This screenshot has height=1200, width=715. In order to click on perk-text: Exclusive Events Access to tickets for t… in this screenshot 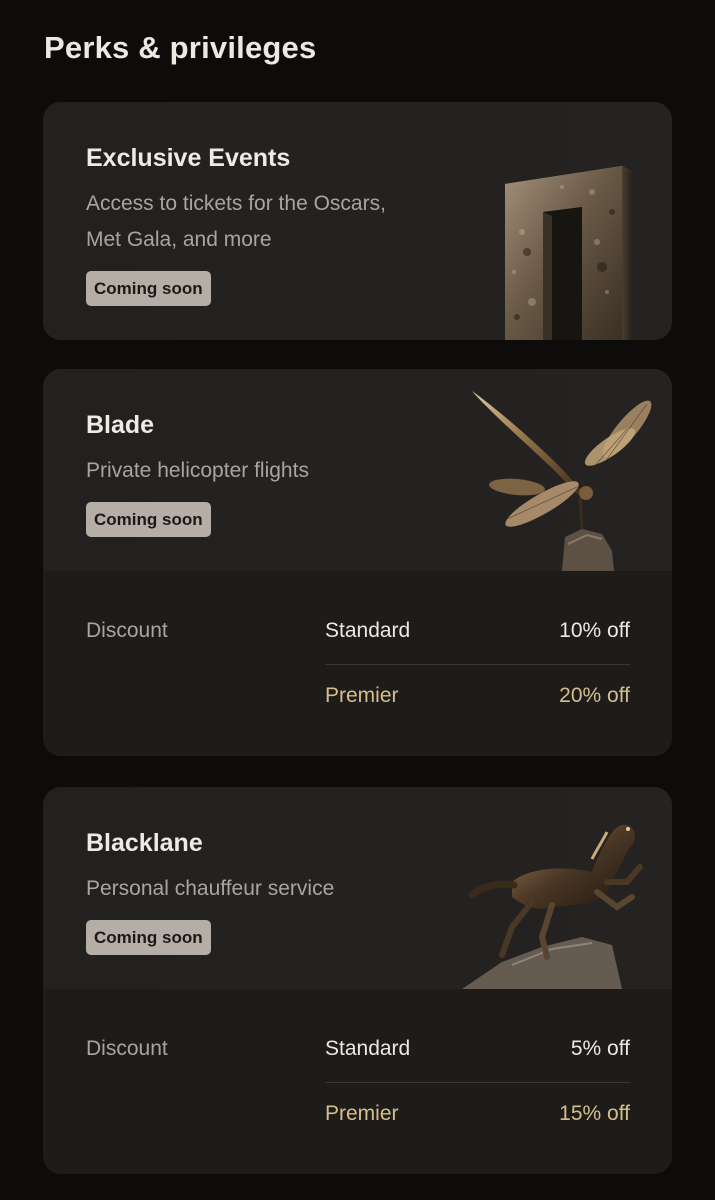, I will do `click(251, 224)`.